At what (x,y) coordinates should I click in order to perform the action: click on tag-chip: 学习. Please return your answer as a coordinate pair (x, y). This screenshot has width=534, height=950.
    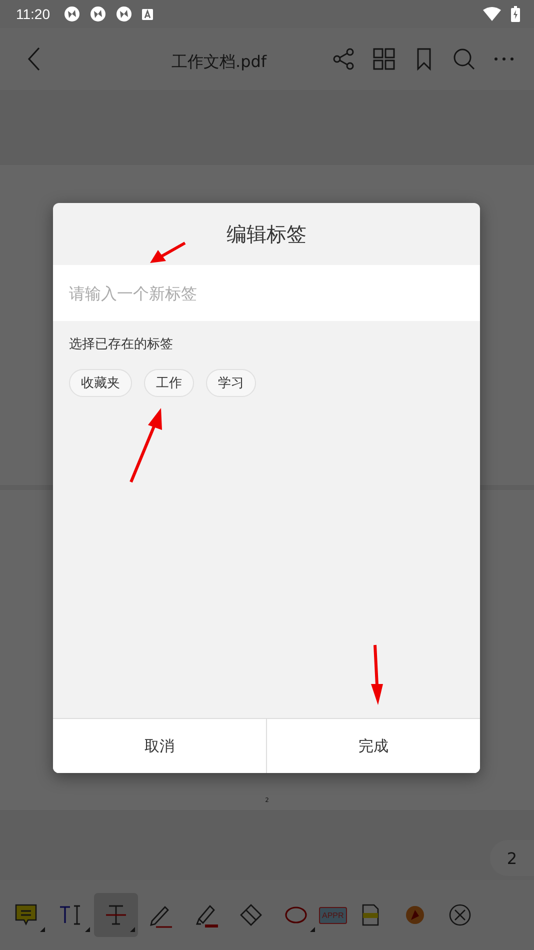
    Looking at the image, I should click on (231, 383).